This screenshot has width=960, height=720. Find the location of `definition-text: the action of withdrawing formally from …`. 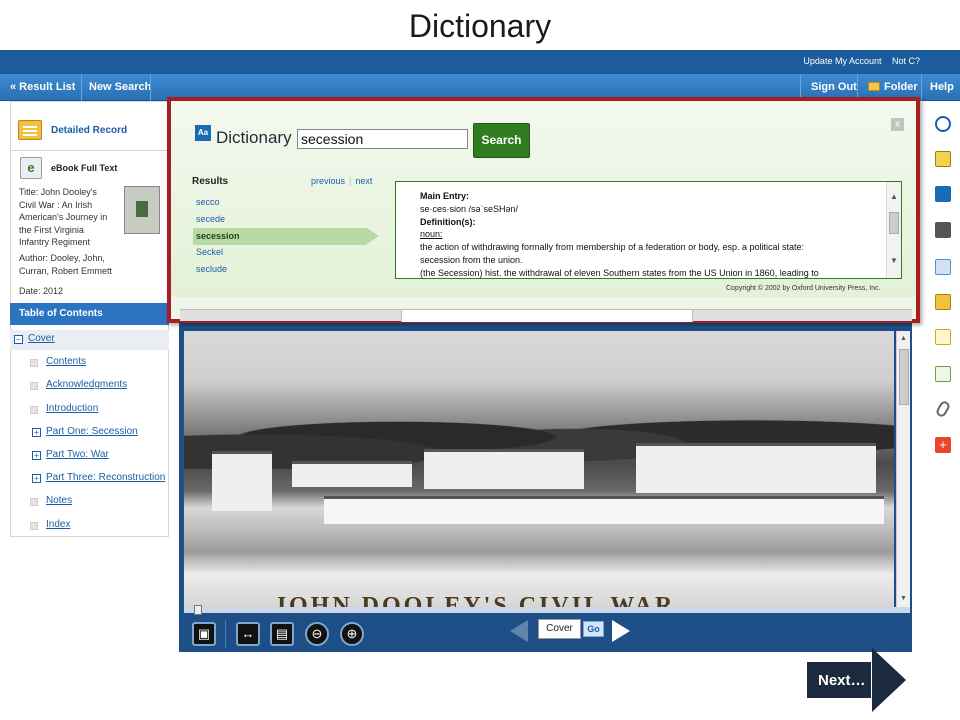

definition-text: the action of withdrawing formally from … is located at coordinates (612, 247).